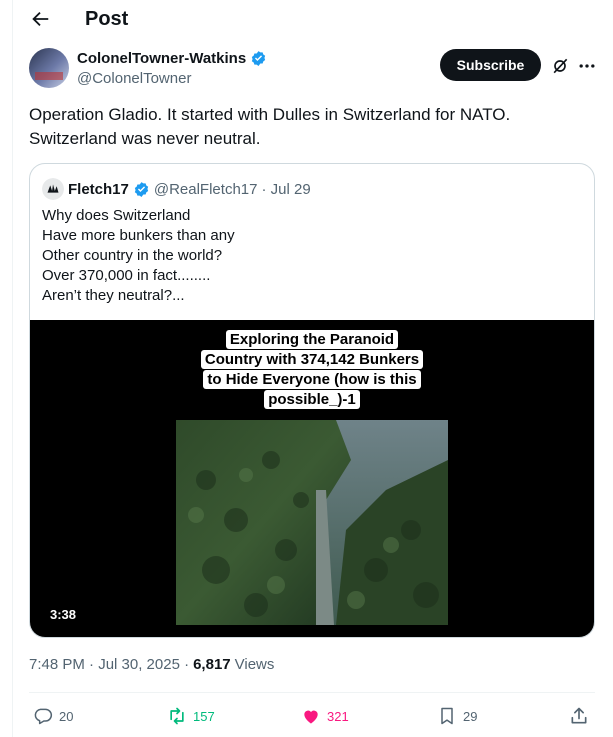  Describe the element at coordinates (470, 716) in the screenshot. I see `bookmark-count: 29` at that location.